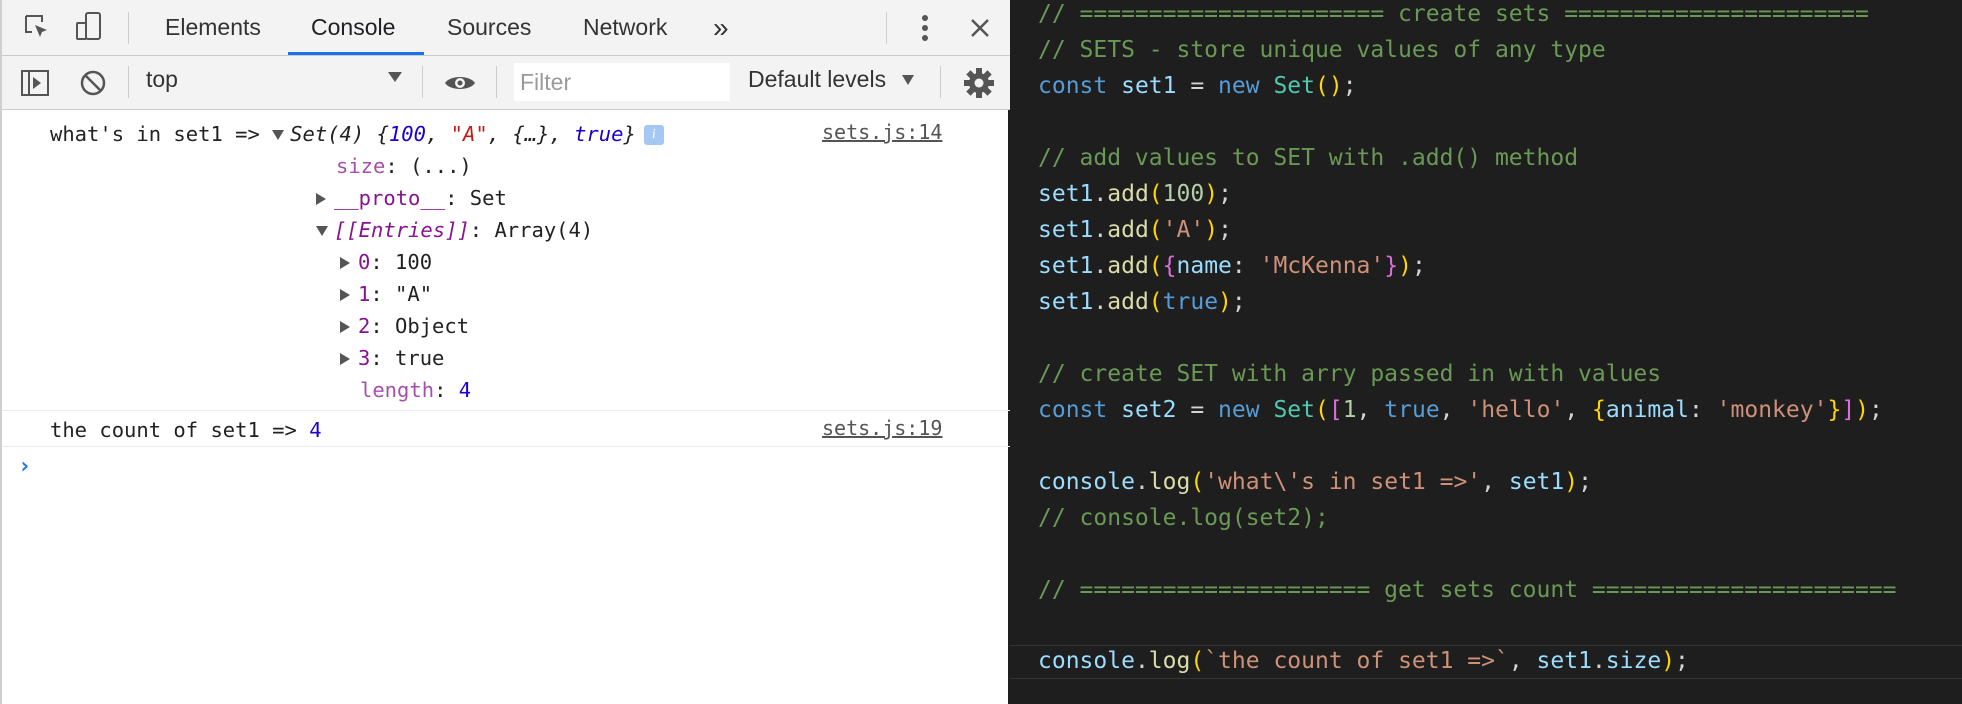  I want to click on gear-icon, so click(979, 83).